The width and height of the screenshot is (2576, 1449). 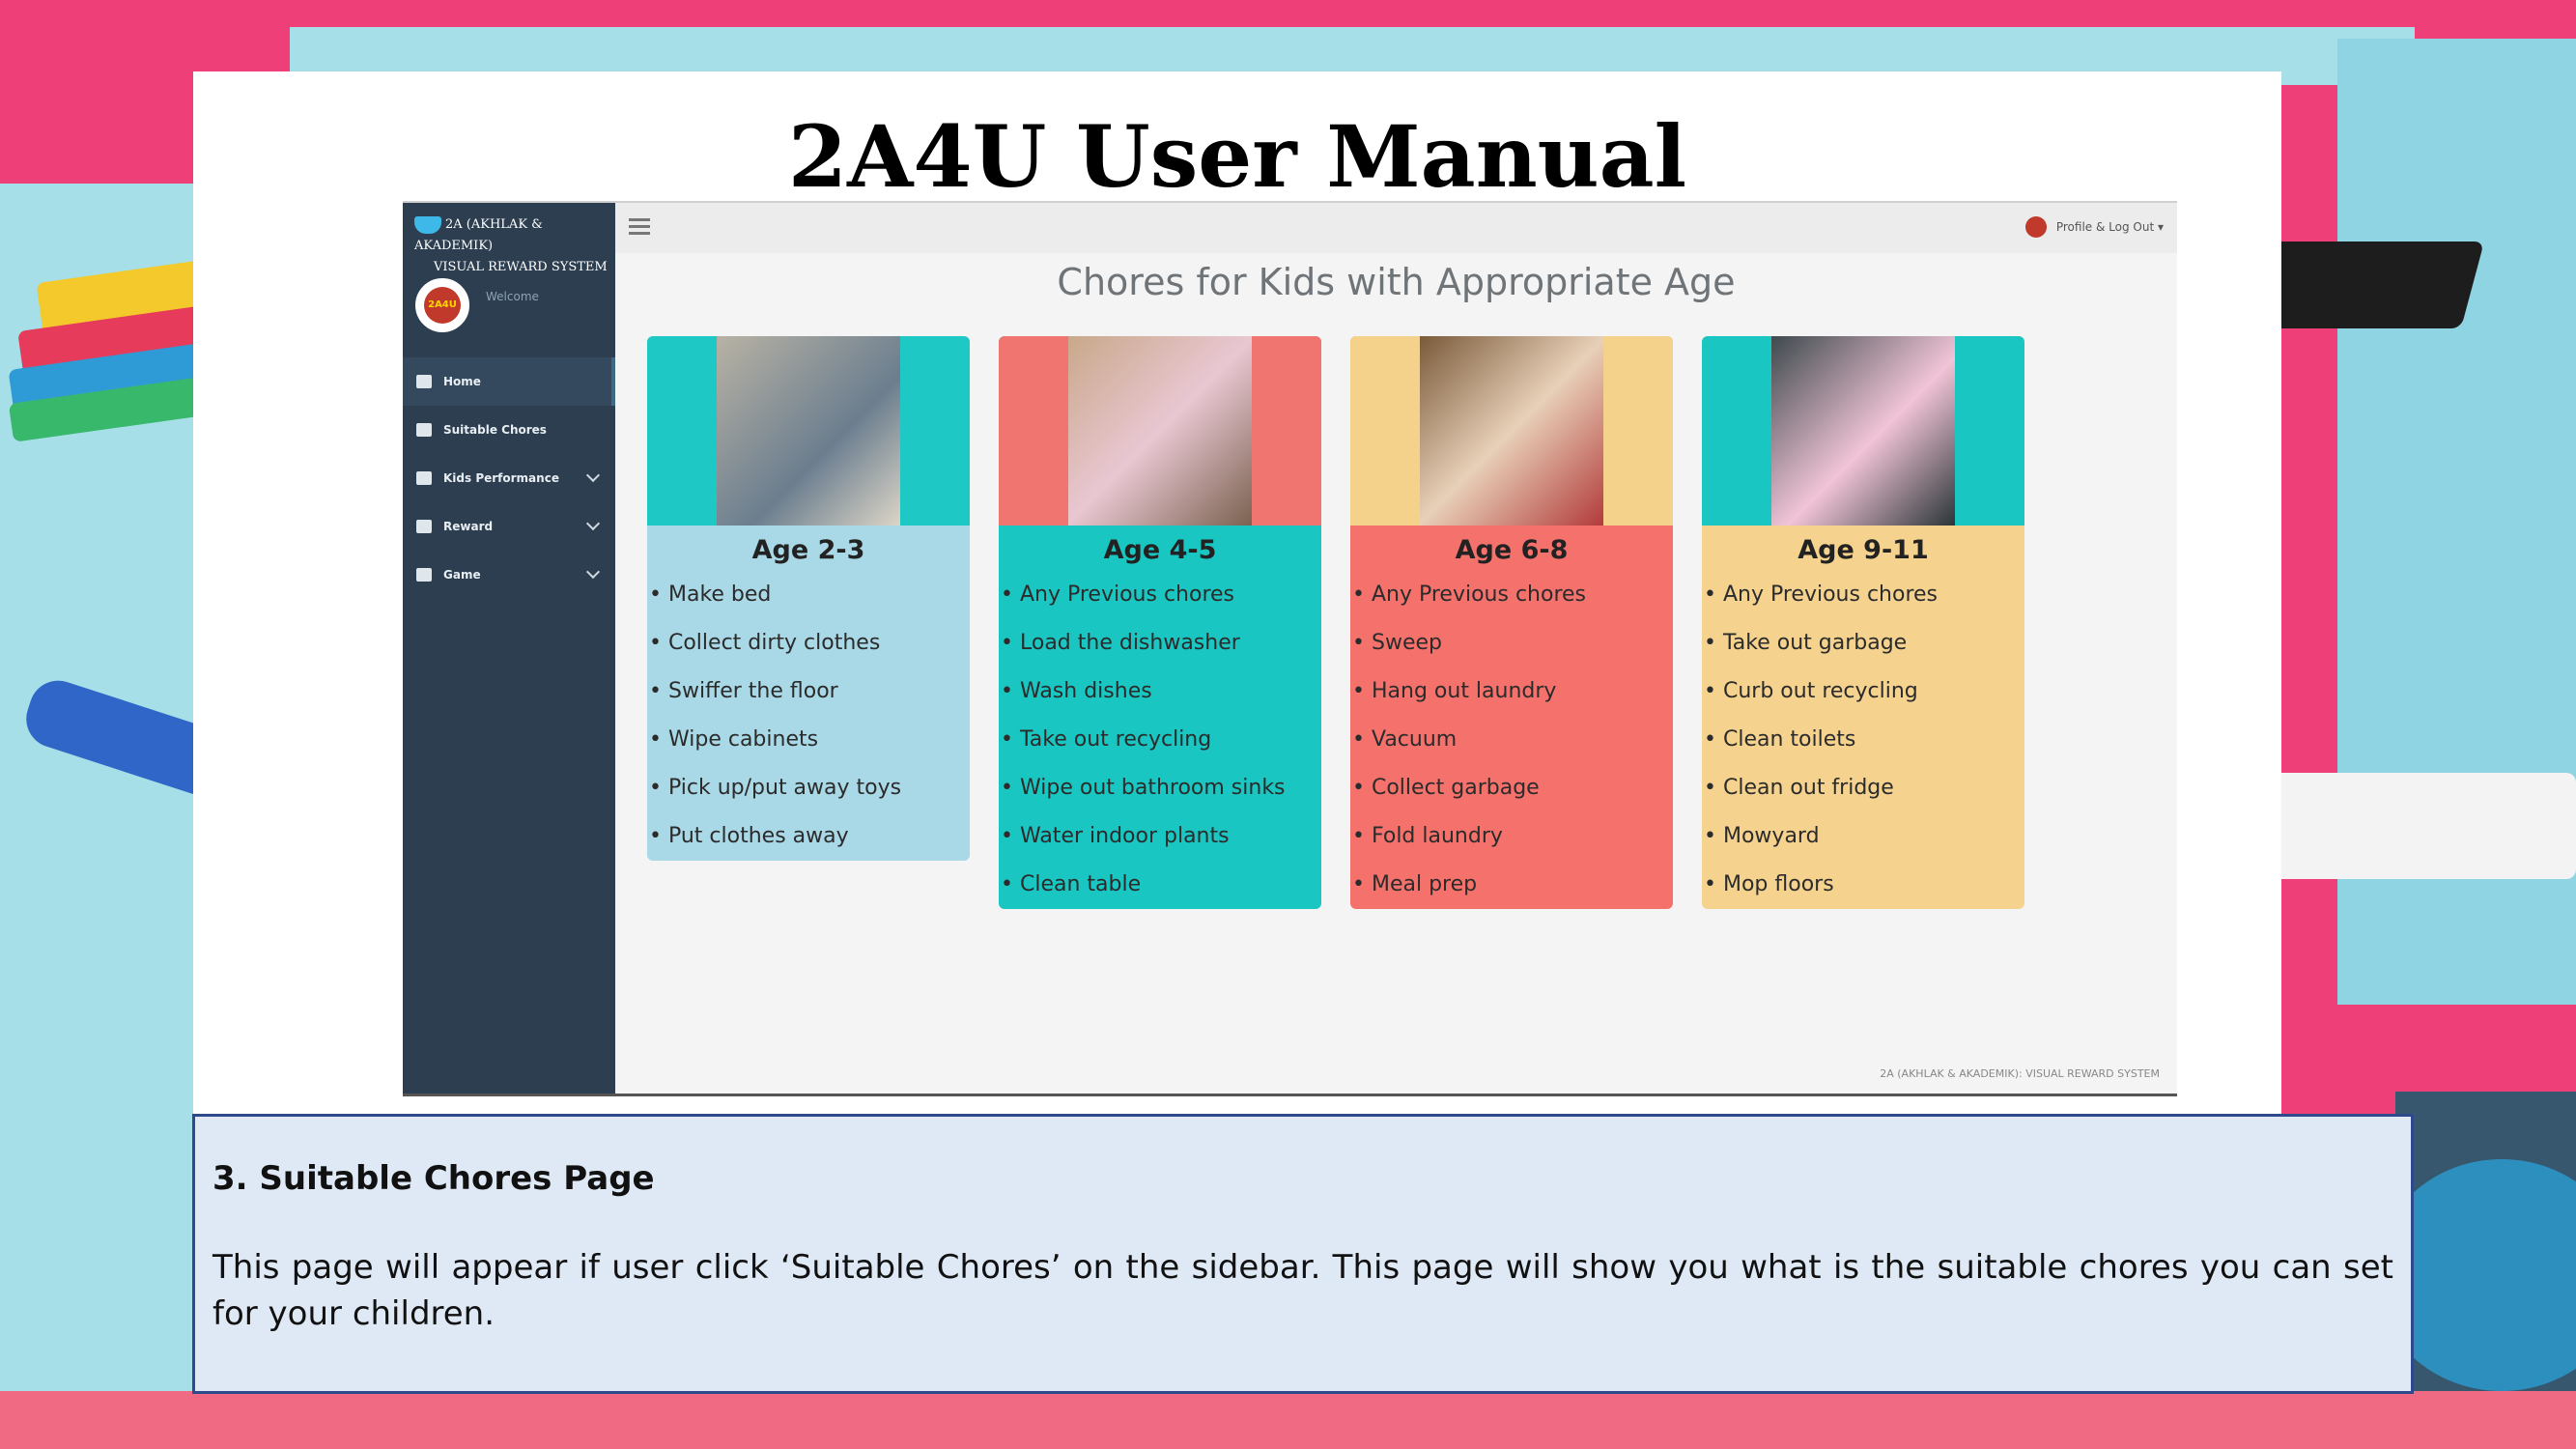 I want to click on card-age-label: Age 6-8, so click(x=1512, y=550).